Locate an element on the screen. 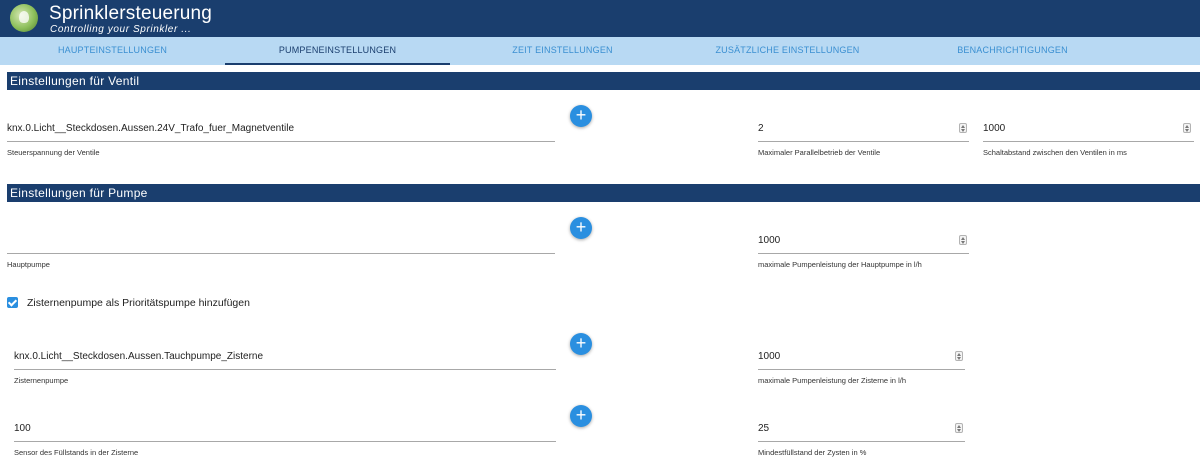 The width and height of the screenshot is (1200, 463). parallelbetrieb-underline is located at coordinates (863, 141).